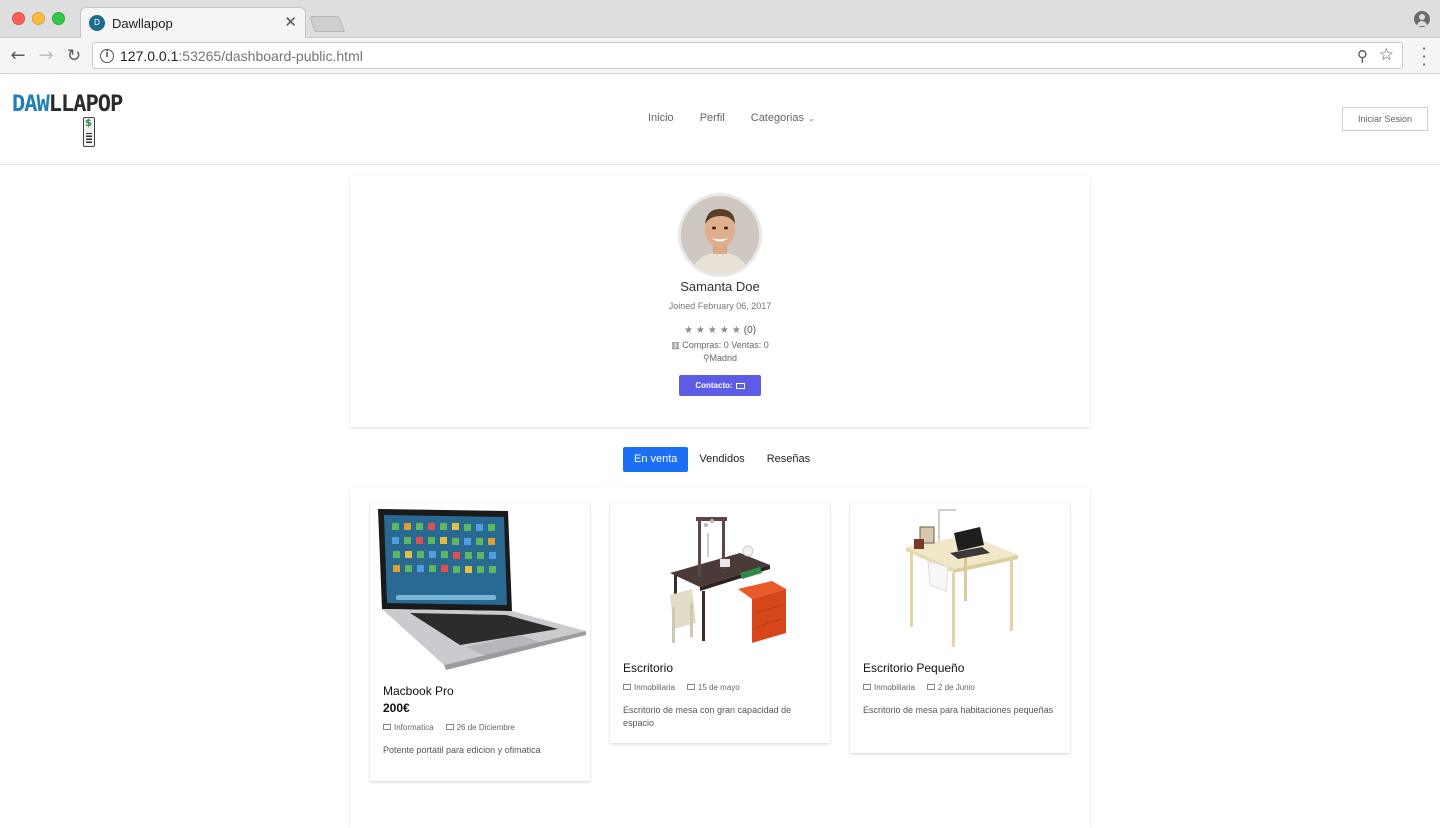 The image size is (1440, 828). Describe the element at coordinates (706, 358) in the screenshot. I see `map-pin-icon: ⚲` at that location.